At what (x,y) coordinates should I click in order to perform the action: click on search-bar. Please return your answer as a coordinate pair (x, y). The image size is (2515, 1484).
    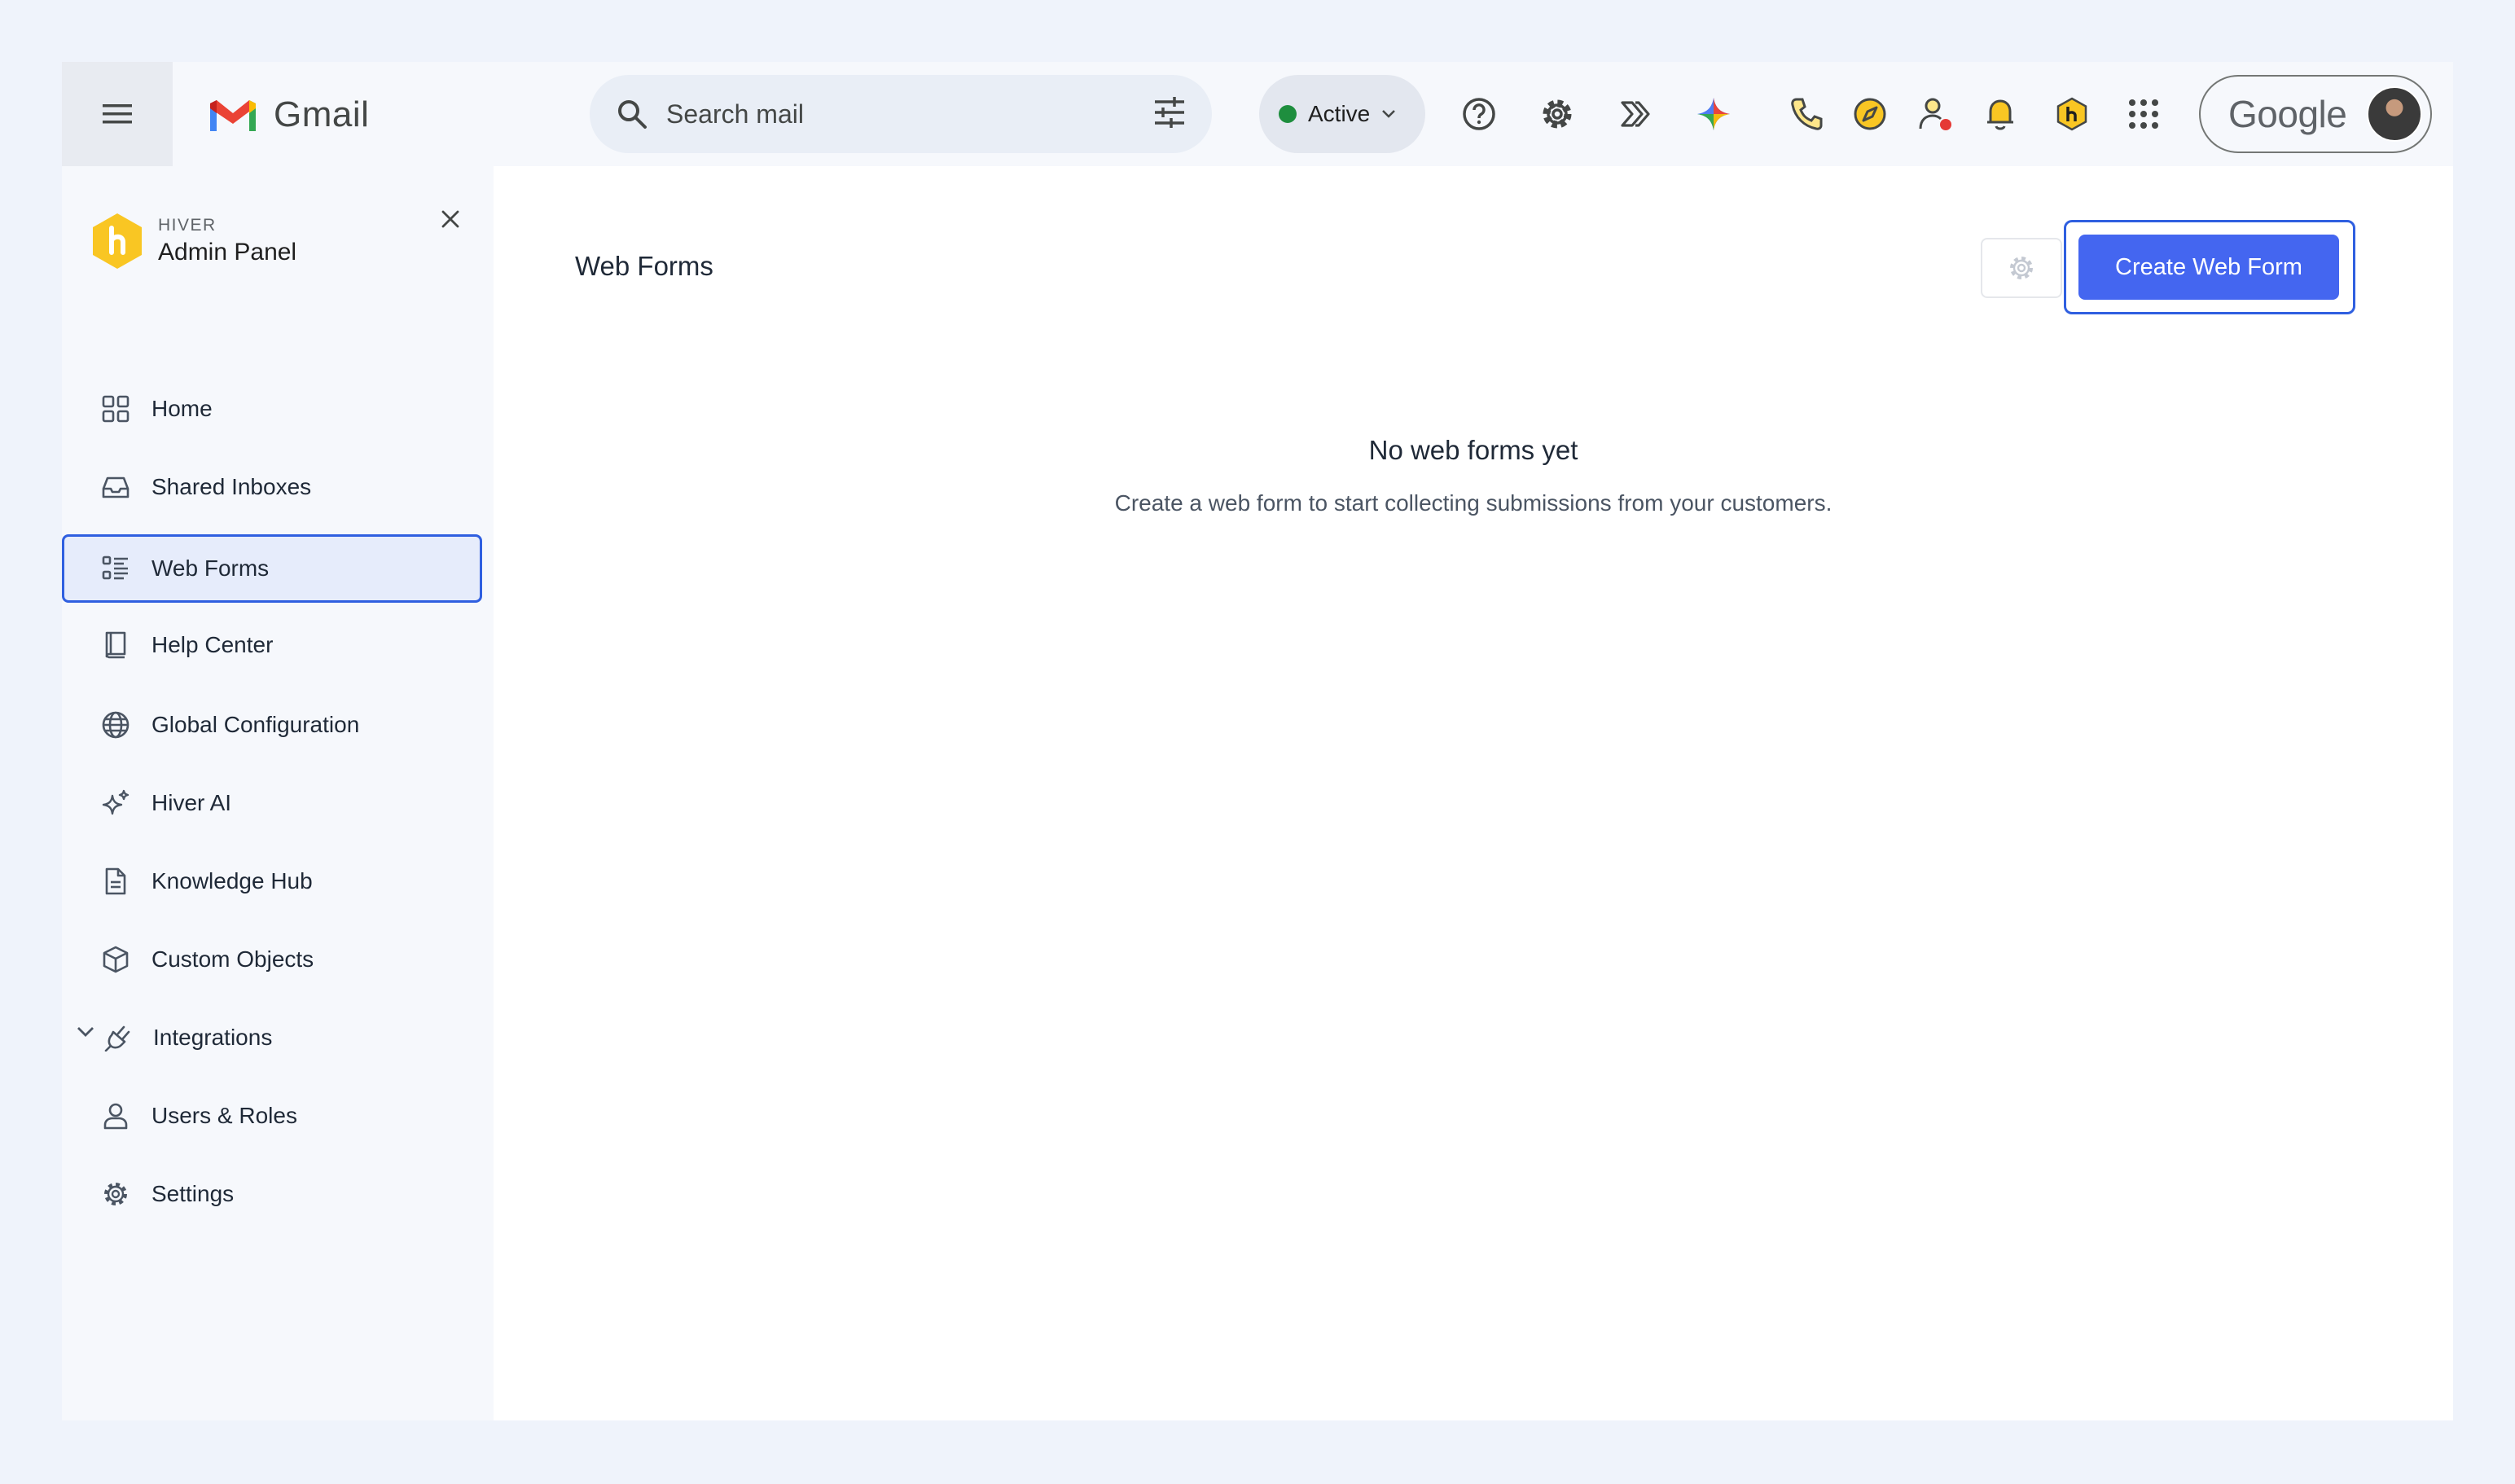
    Looking at the image, I should click on (901, 114).